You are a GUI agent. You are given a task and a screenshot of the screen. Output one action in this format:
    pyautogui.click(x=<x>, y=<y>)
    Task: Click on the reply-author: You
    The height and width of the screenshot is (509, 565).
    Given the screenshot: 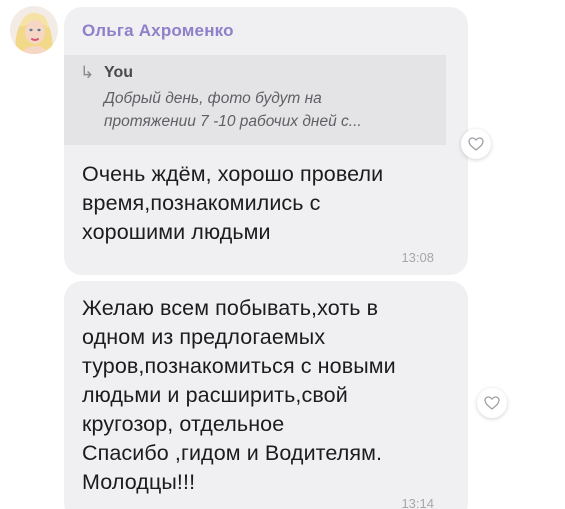 What is the action you would take?
    pyautogui.click(x=119, y=72)
    